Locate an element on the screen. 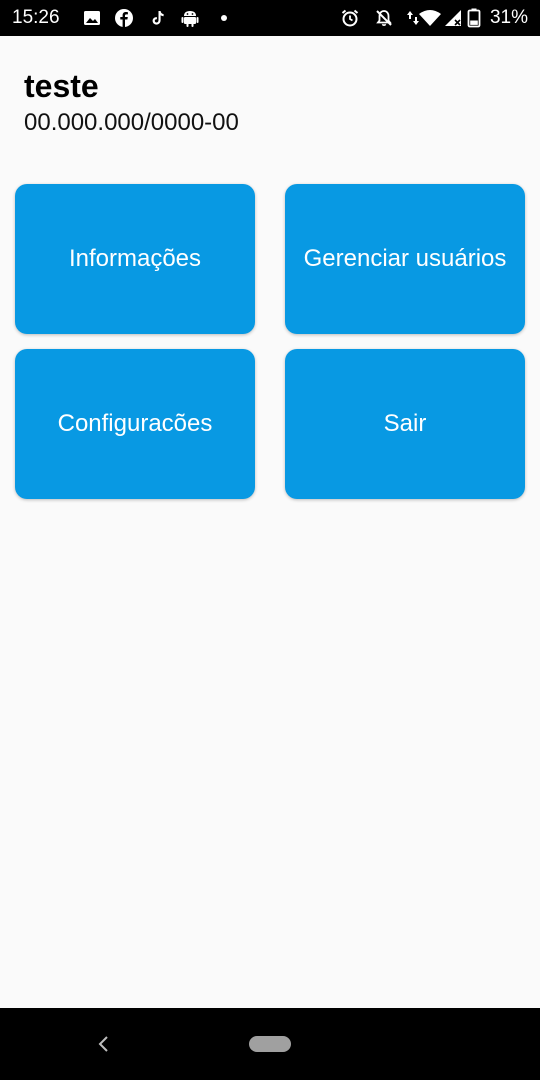  settings-button: Configuracões is located at coordinates (135, 424).